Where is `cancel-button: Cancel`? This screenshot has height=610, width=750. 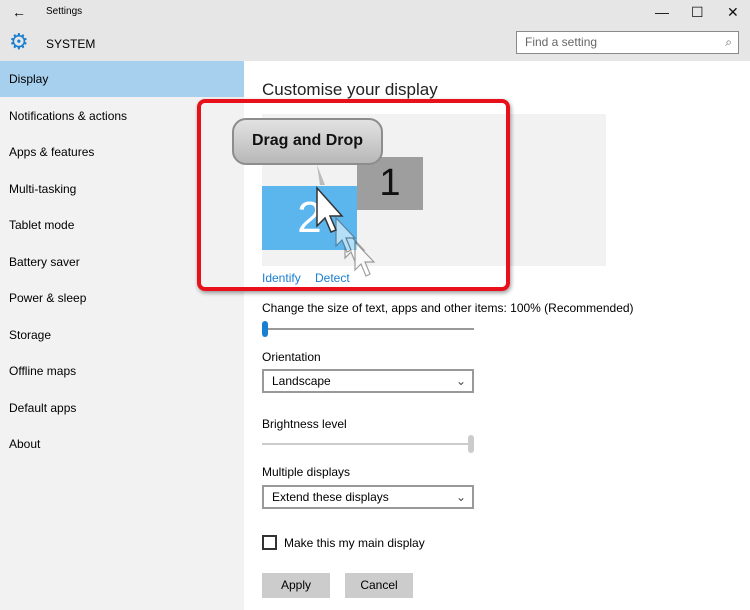 cancel-button: Cancel is located at coordinates (379, 585).